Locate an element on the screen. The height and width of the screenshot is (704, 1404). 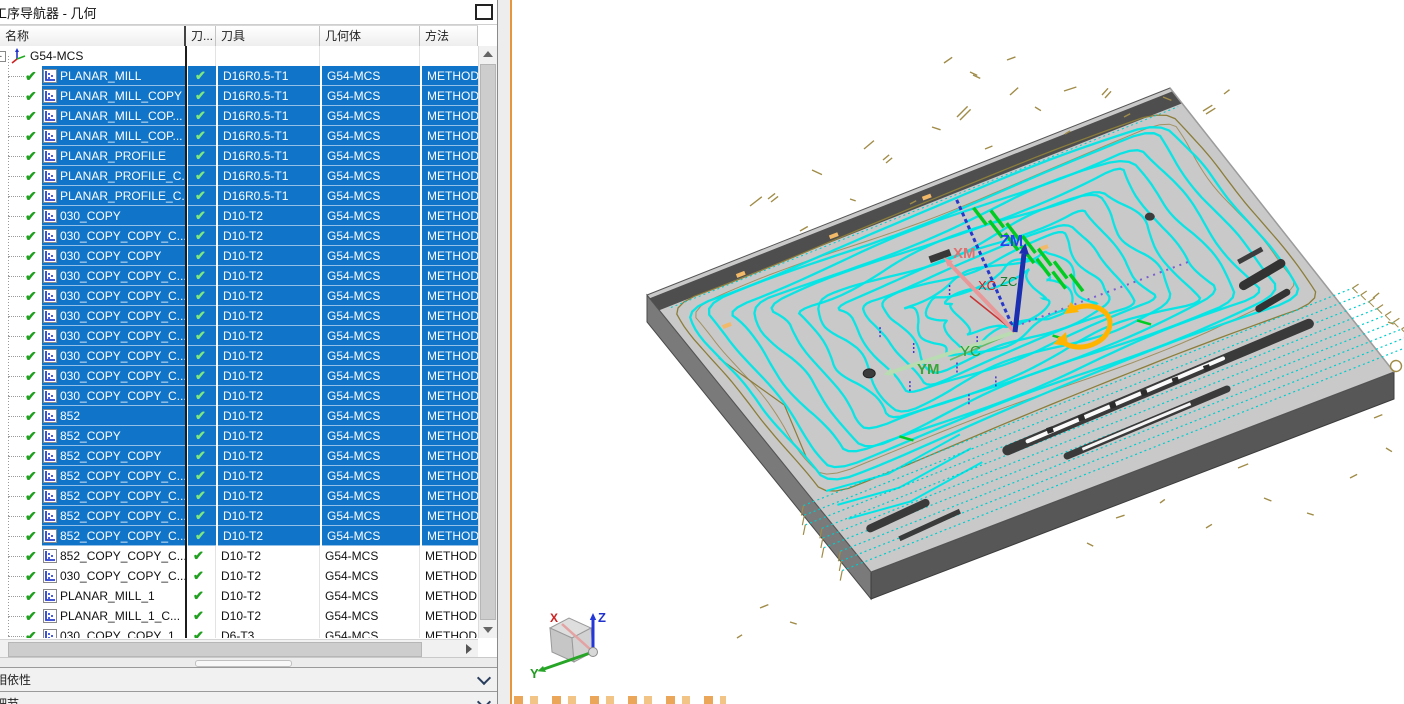
table-row: ✔ 030_COPY ✔ D10-T2 G54-MCS METHOD is located at coordinates (239, 216).